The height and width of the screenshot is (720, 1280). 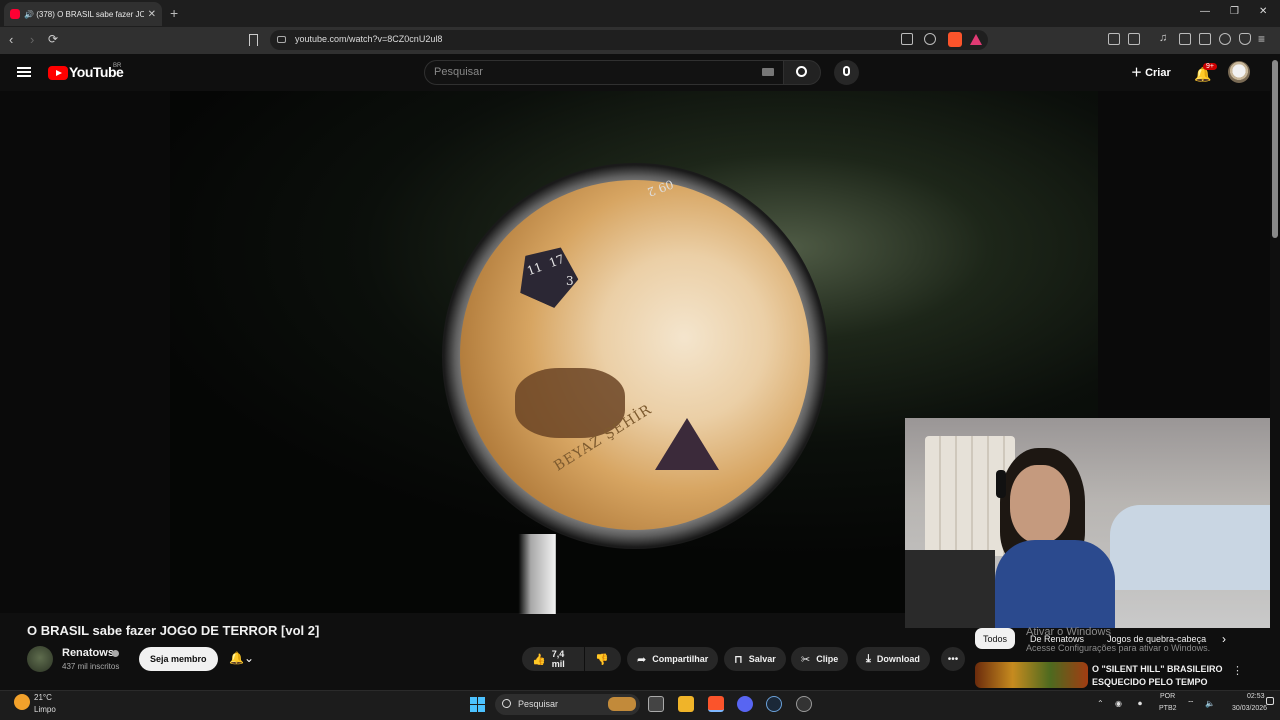 What do you see at coordinates (1234, 11) in the screenshot?
I see `maximize-icon: ❐` at bounding box center [1234, 11].